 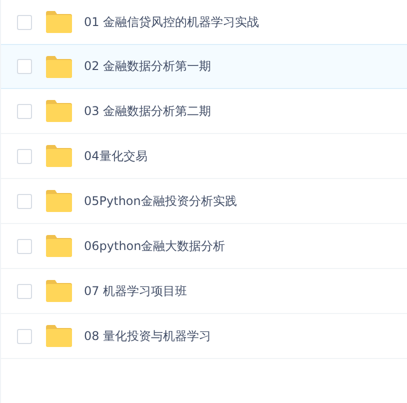 I want to click on file-name: 03 金融数据分析第二期, so click(x=148, y=111).